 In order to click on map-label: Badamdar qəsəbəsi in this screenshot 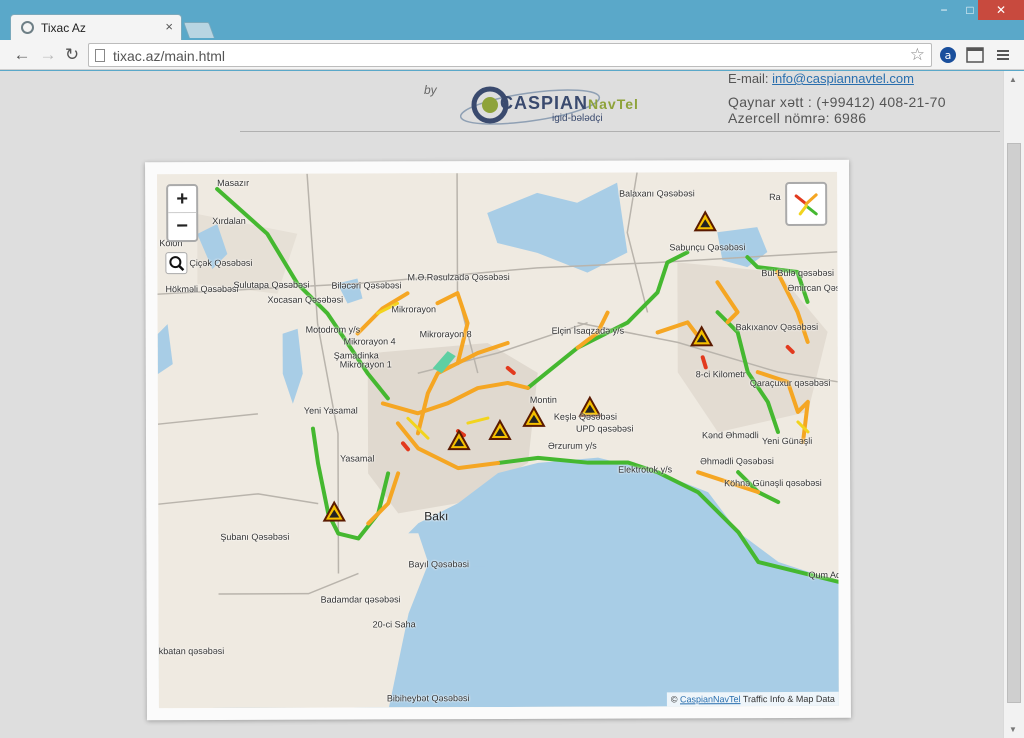, I will do `click(360, 599)`.